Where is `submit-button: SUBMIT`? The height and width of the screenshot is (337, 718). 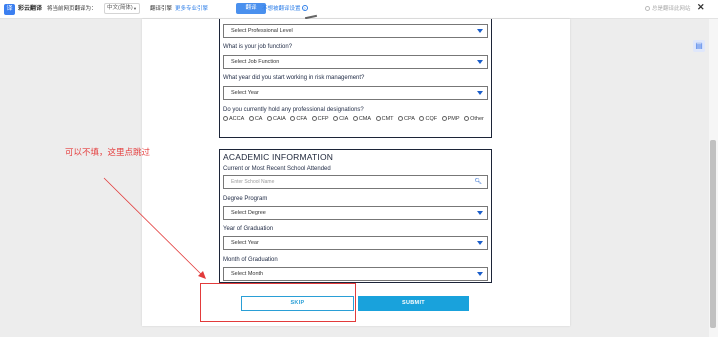 submit-button: SUBMIT is located at coordinates (413, 303).